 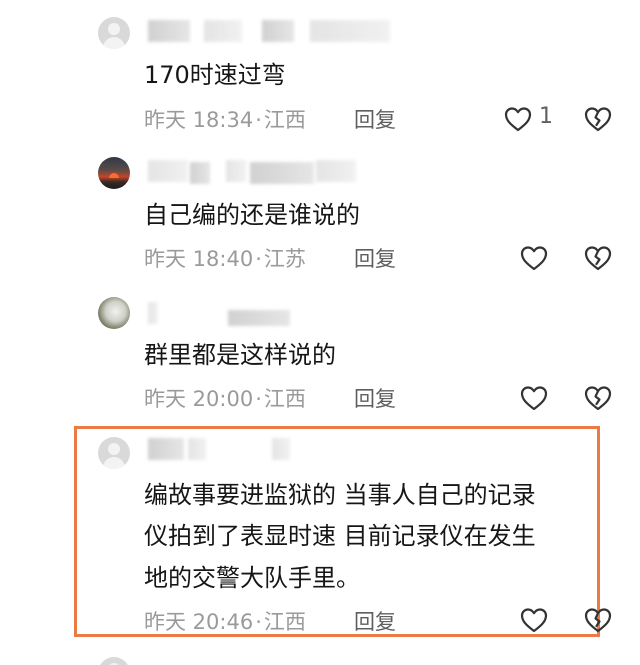 What do you see at coordinates (252, 215) in the screenshot?
I see `comment-text: 自己编的还是谁说的` at bounding box center [252, 215].